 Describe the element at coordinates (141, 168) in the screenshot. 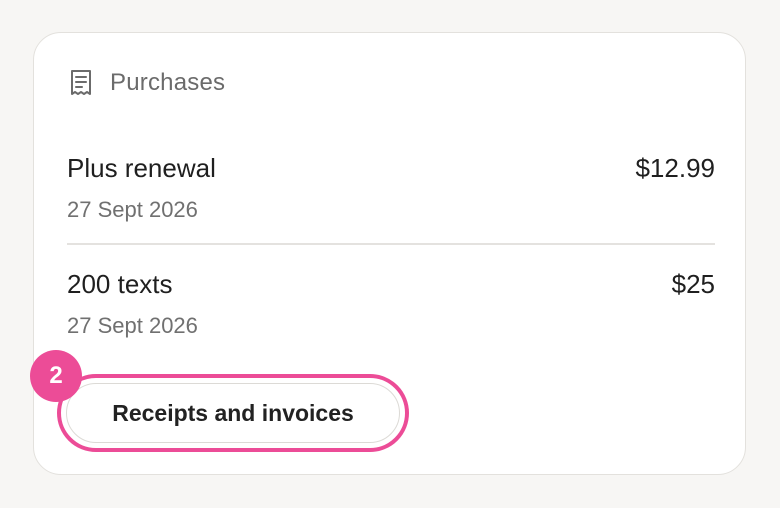

I see `purchase-name: Plus renewal` at that location.